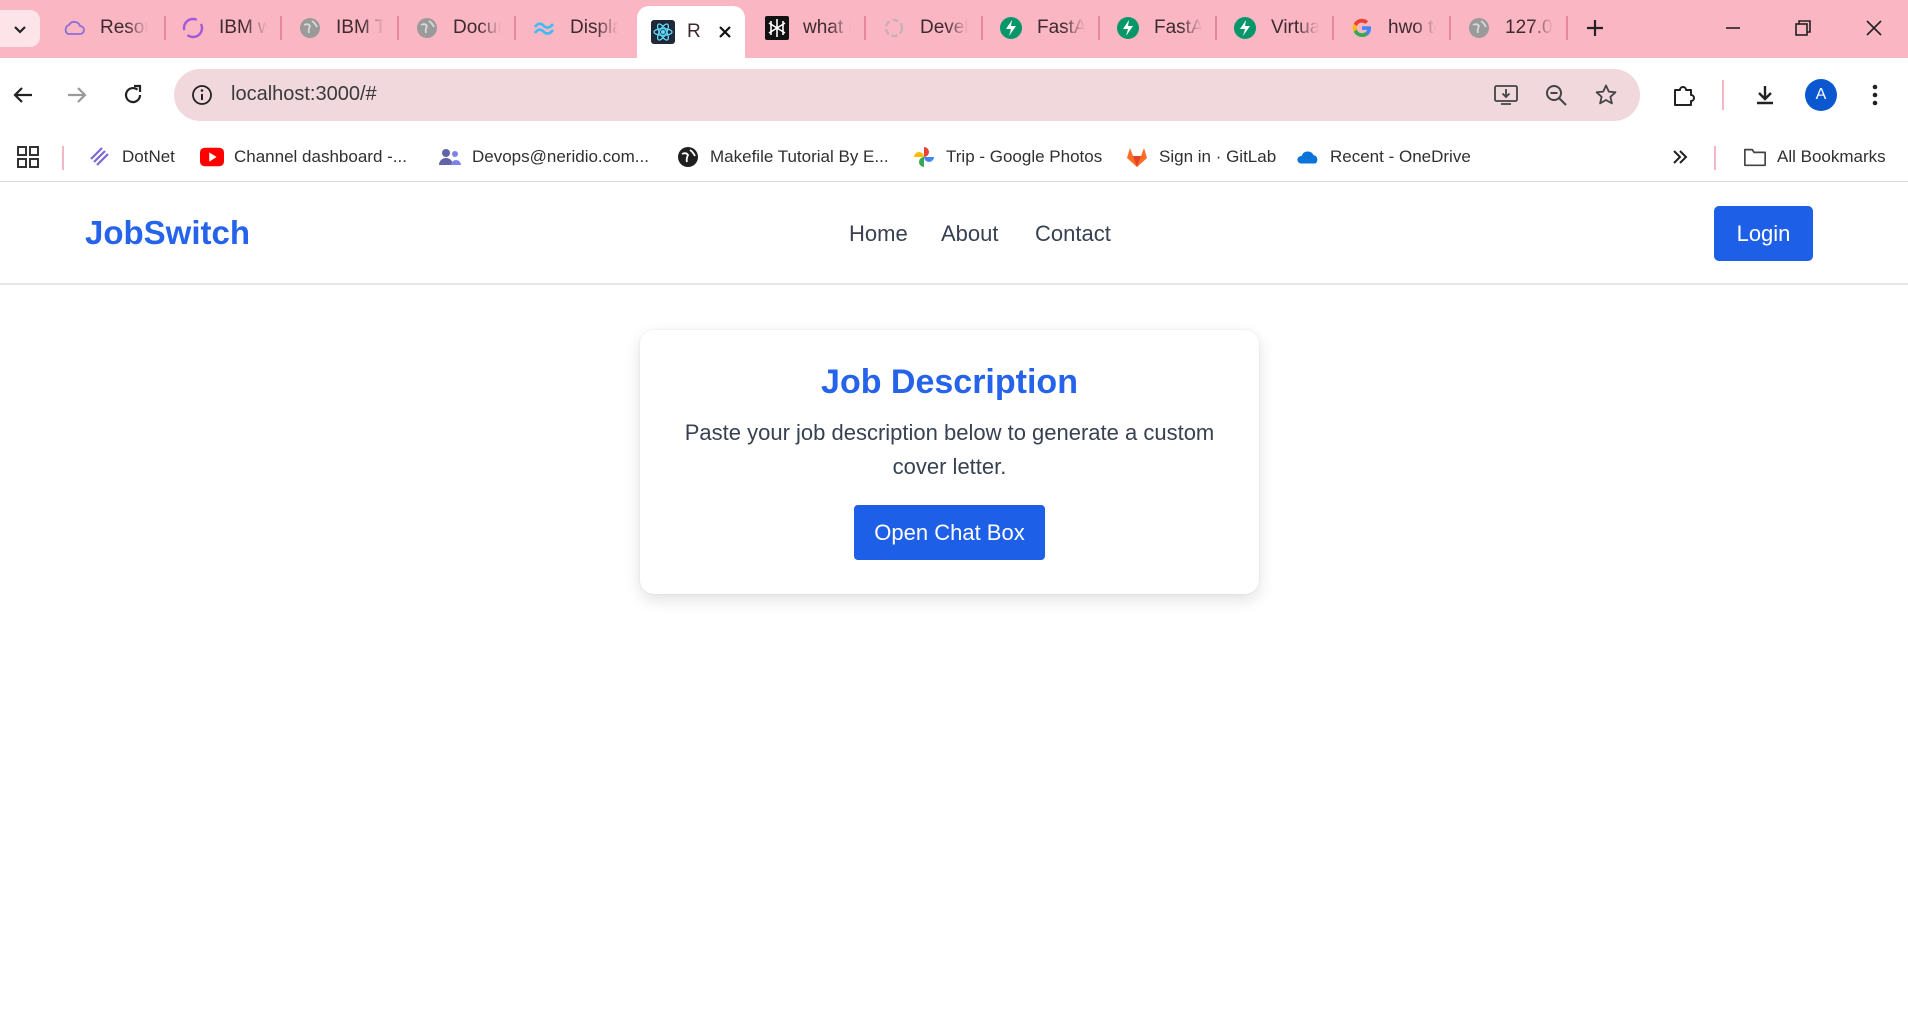 The image size is (1908, 1013). I want to click on install-icon, so click(1506, 95).